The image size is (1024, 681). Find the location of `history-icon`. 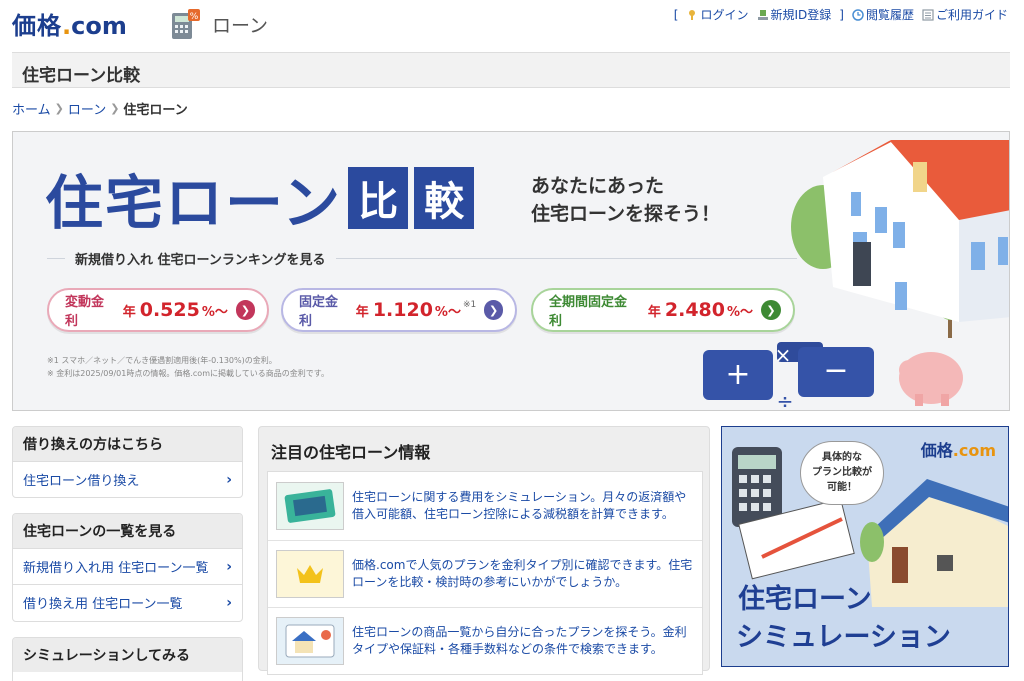

history-icon is located at coordinates (858, 14).